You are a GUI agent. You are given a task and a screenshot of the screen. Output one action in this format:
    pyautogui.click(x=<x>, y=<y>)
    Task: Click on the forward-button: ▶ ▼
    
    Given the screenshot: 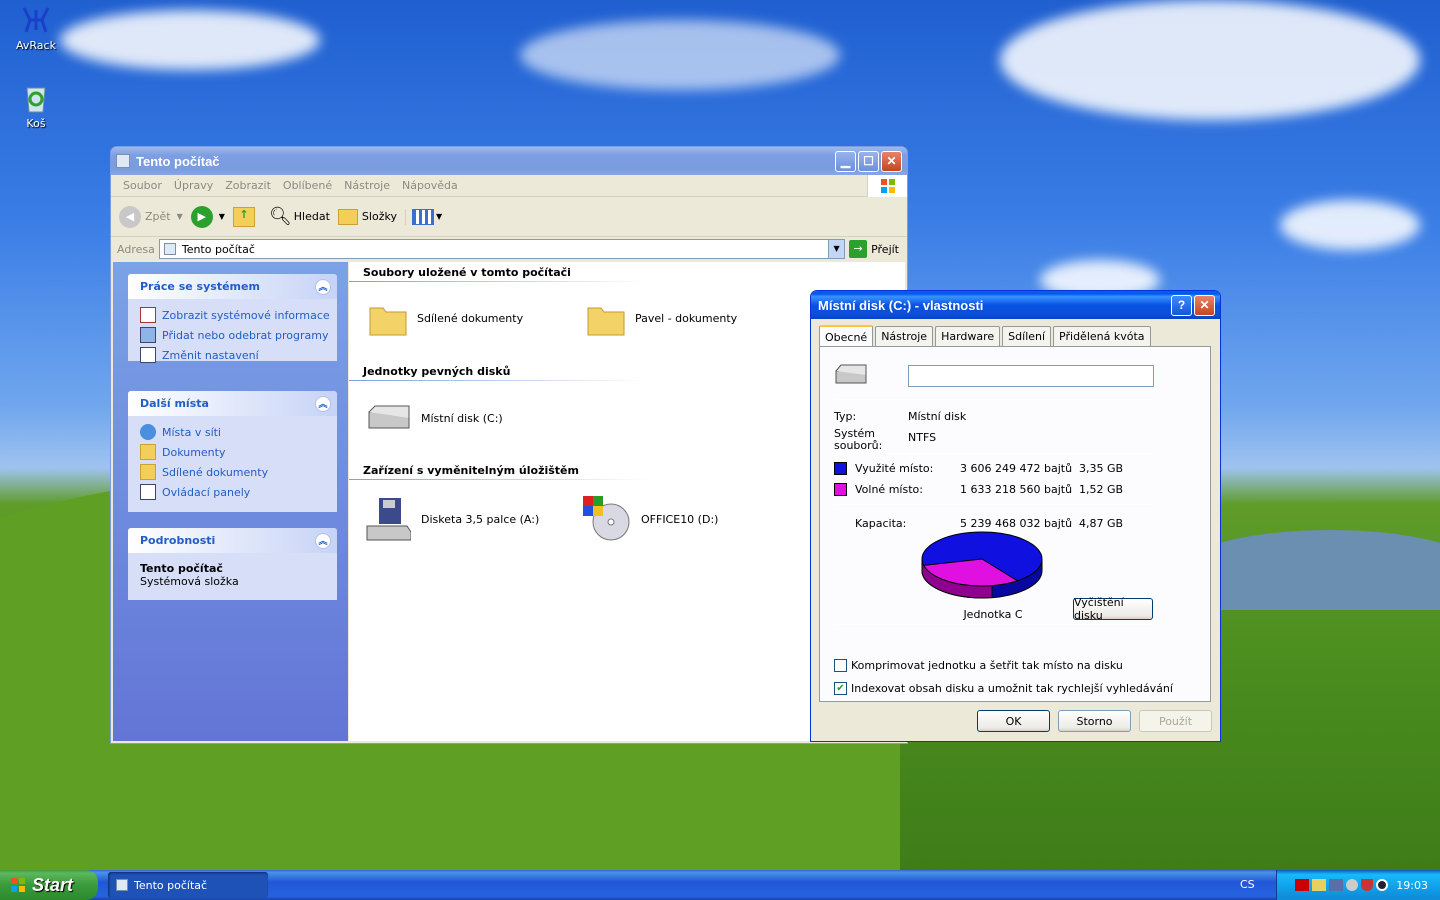 What is the action you would take?
    pyautogui.click(x=207, y=216)
    